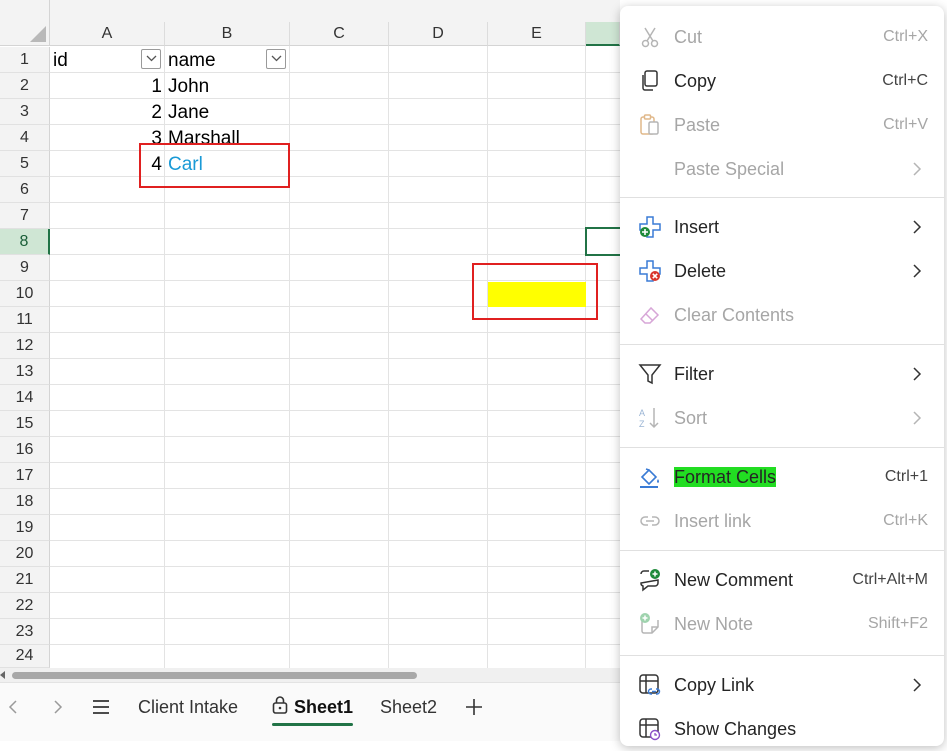 The image size is (947, 751). Describe the element at coordinates (697, 227) in the screenshot. I see `menu-item-label: Insert` at that location.